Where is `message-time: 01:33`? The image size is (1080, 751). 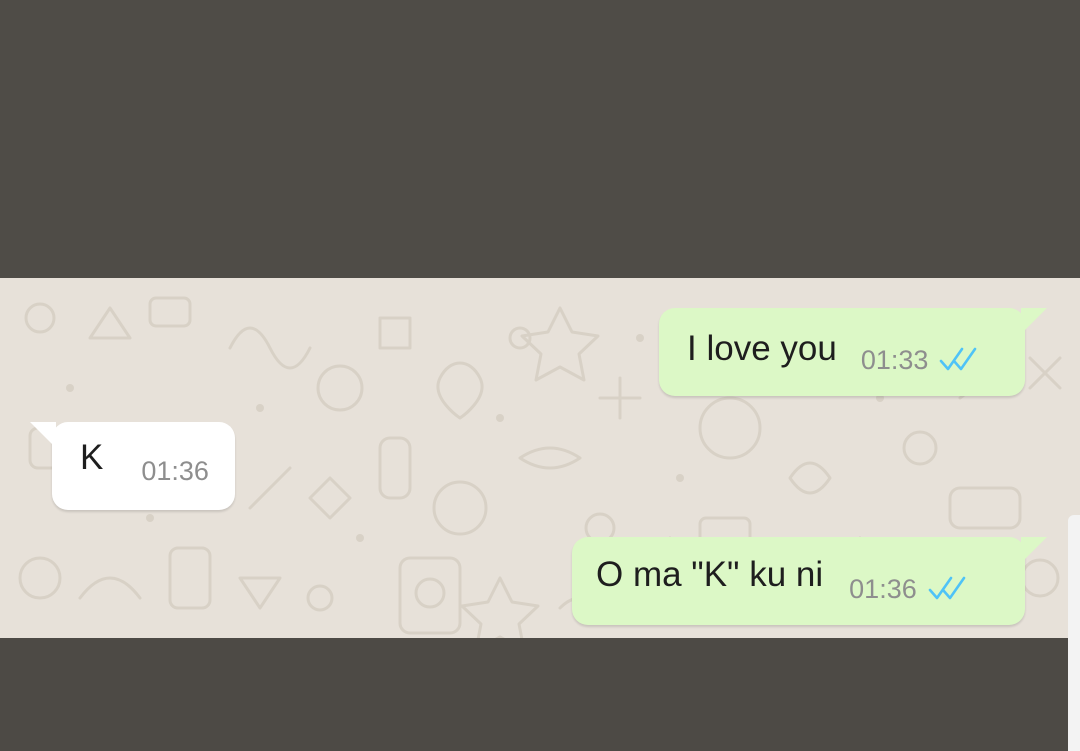
message-time: 01:33 is located at coordinates (894, 359).